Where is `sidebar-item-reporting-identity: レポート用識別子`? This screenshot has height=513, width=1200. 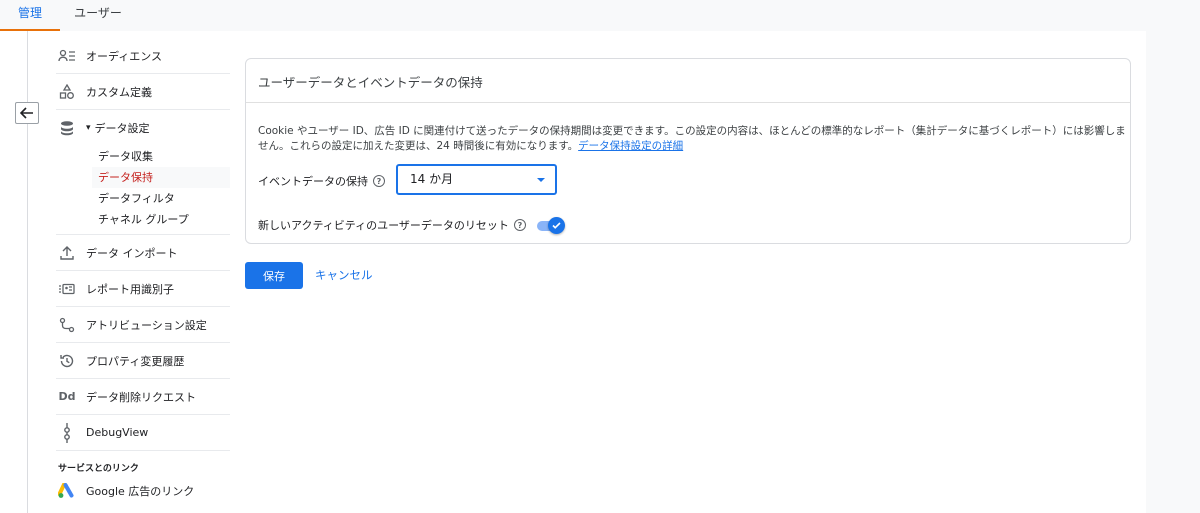
sidebar-item-reporting-identity: レポート用識別子 is located at coordinates (143, 289).